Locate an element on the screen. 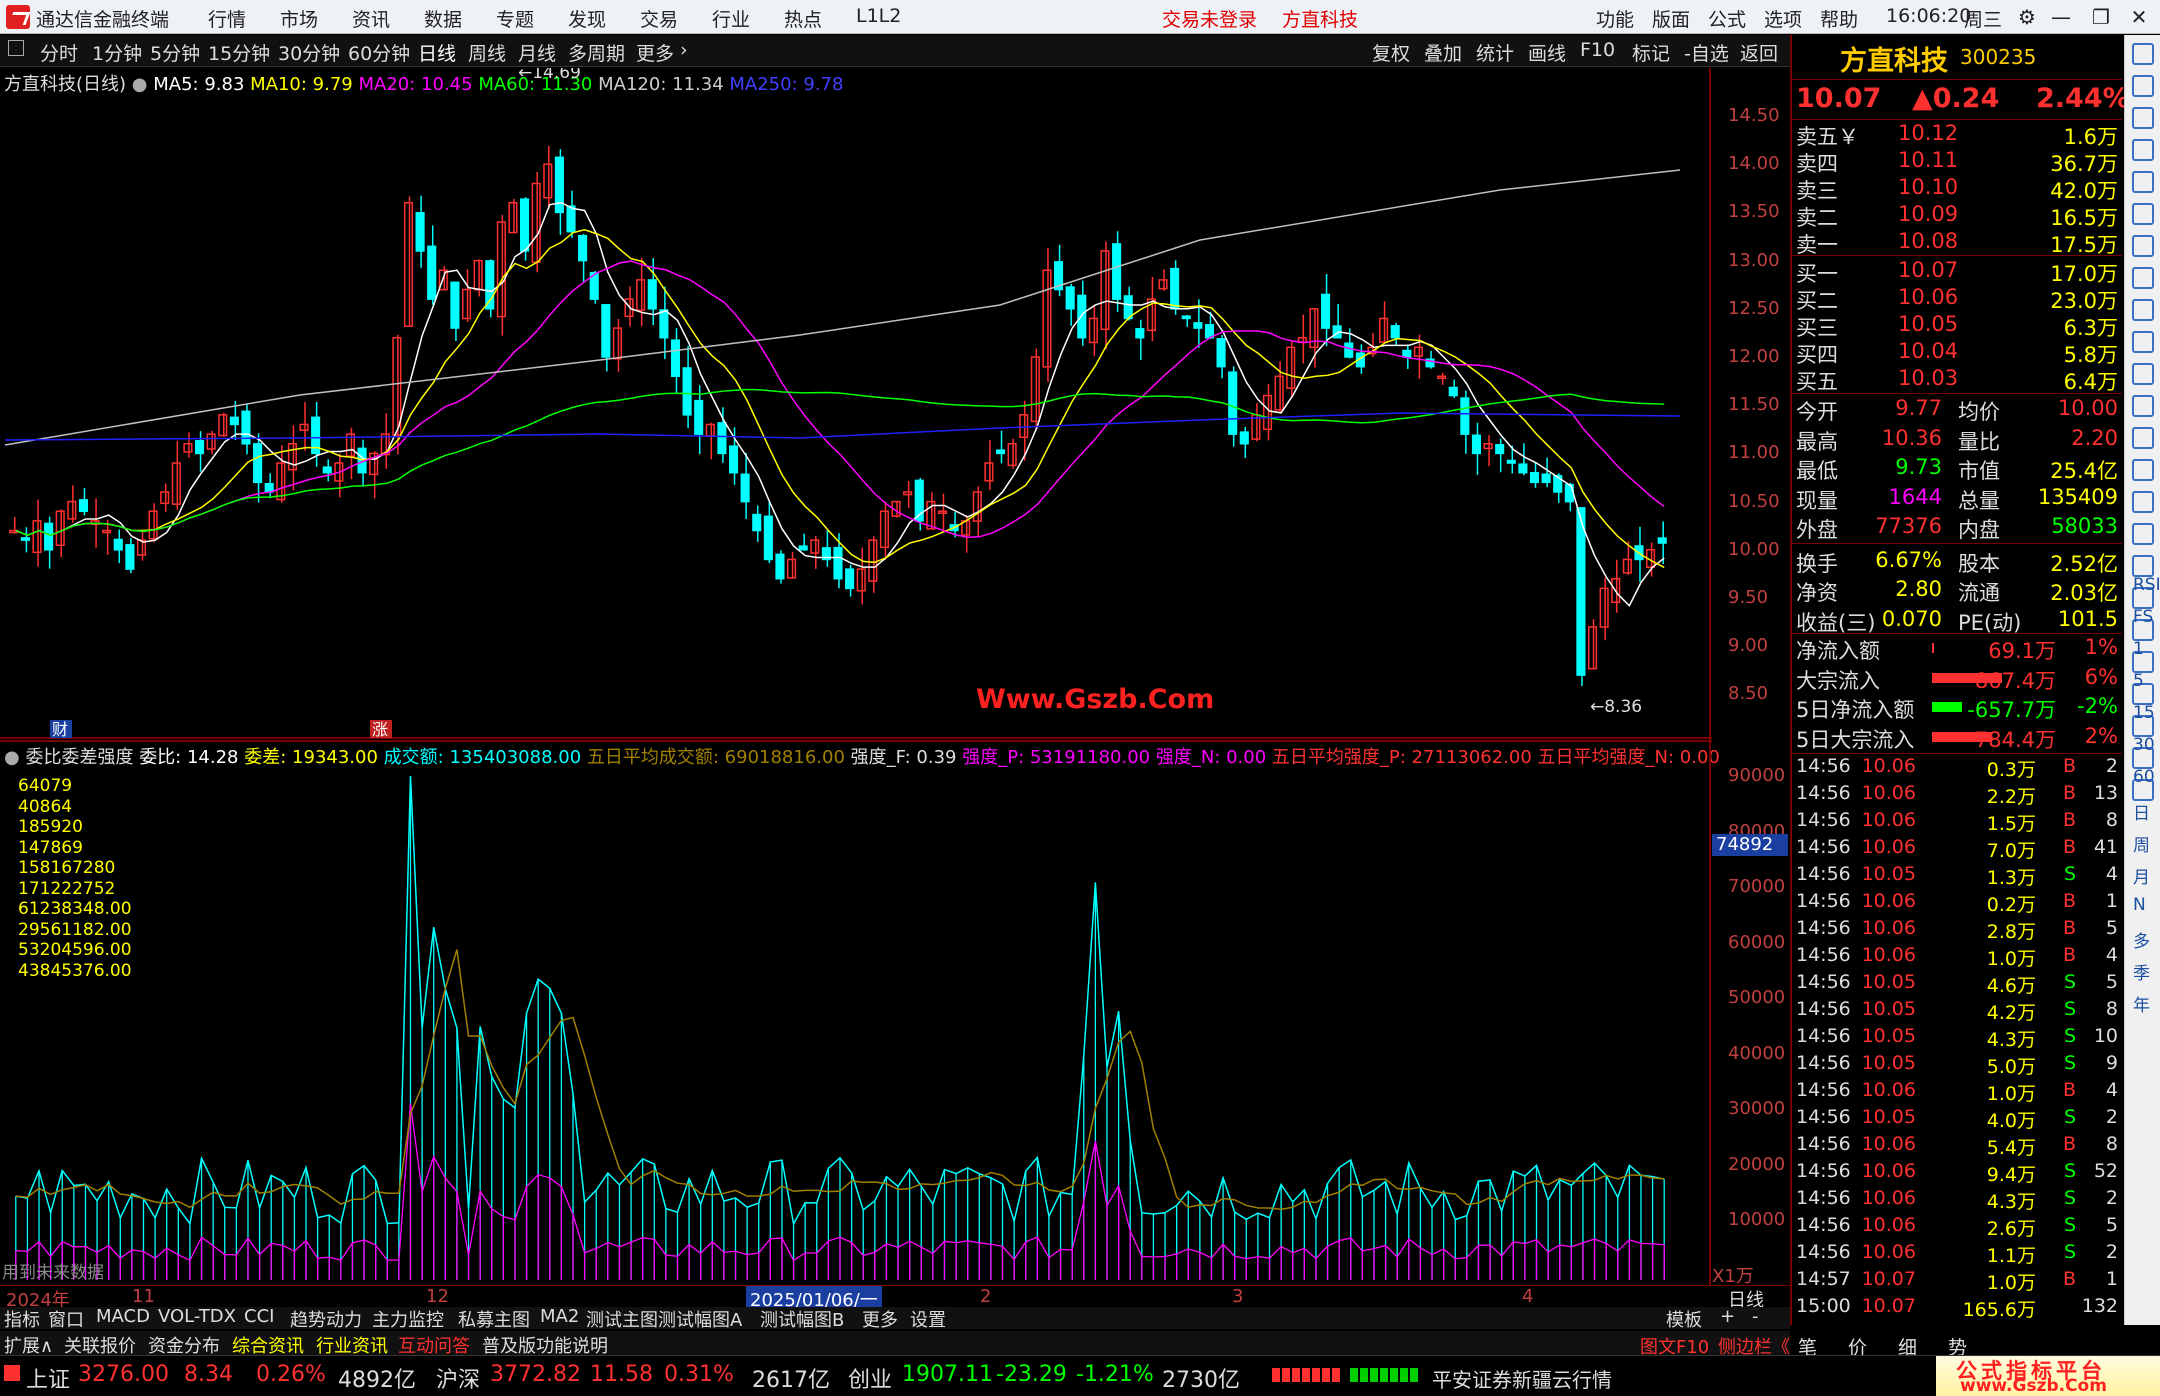 The image size is (2160, 1396). template-control: + is located at coordinates (1727, 1316).